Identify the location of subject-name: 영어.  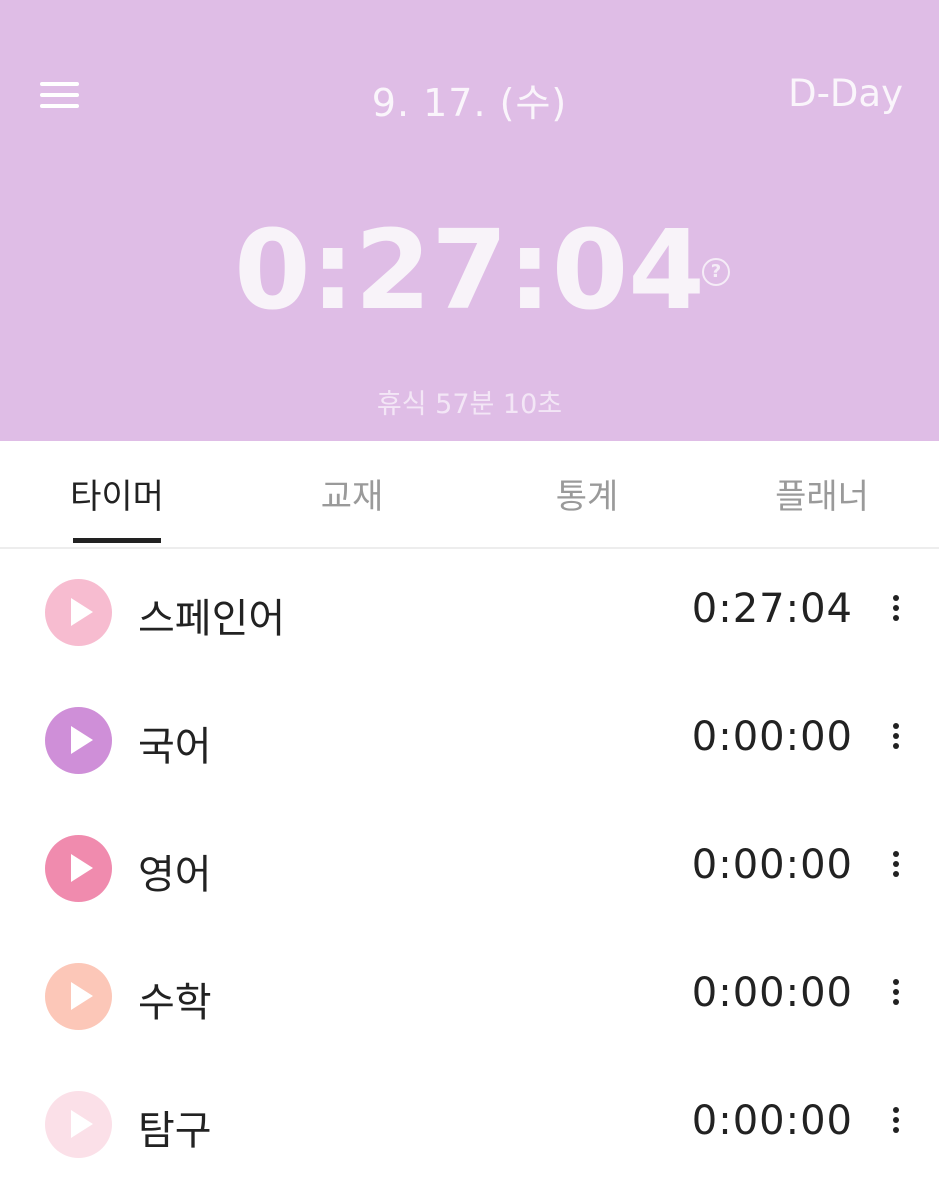
(175, 875).